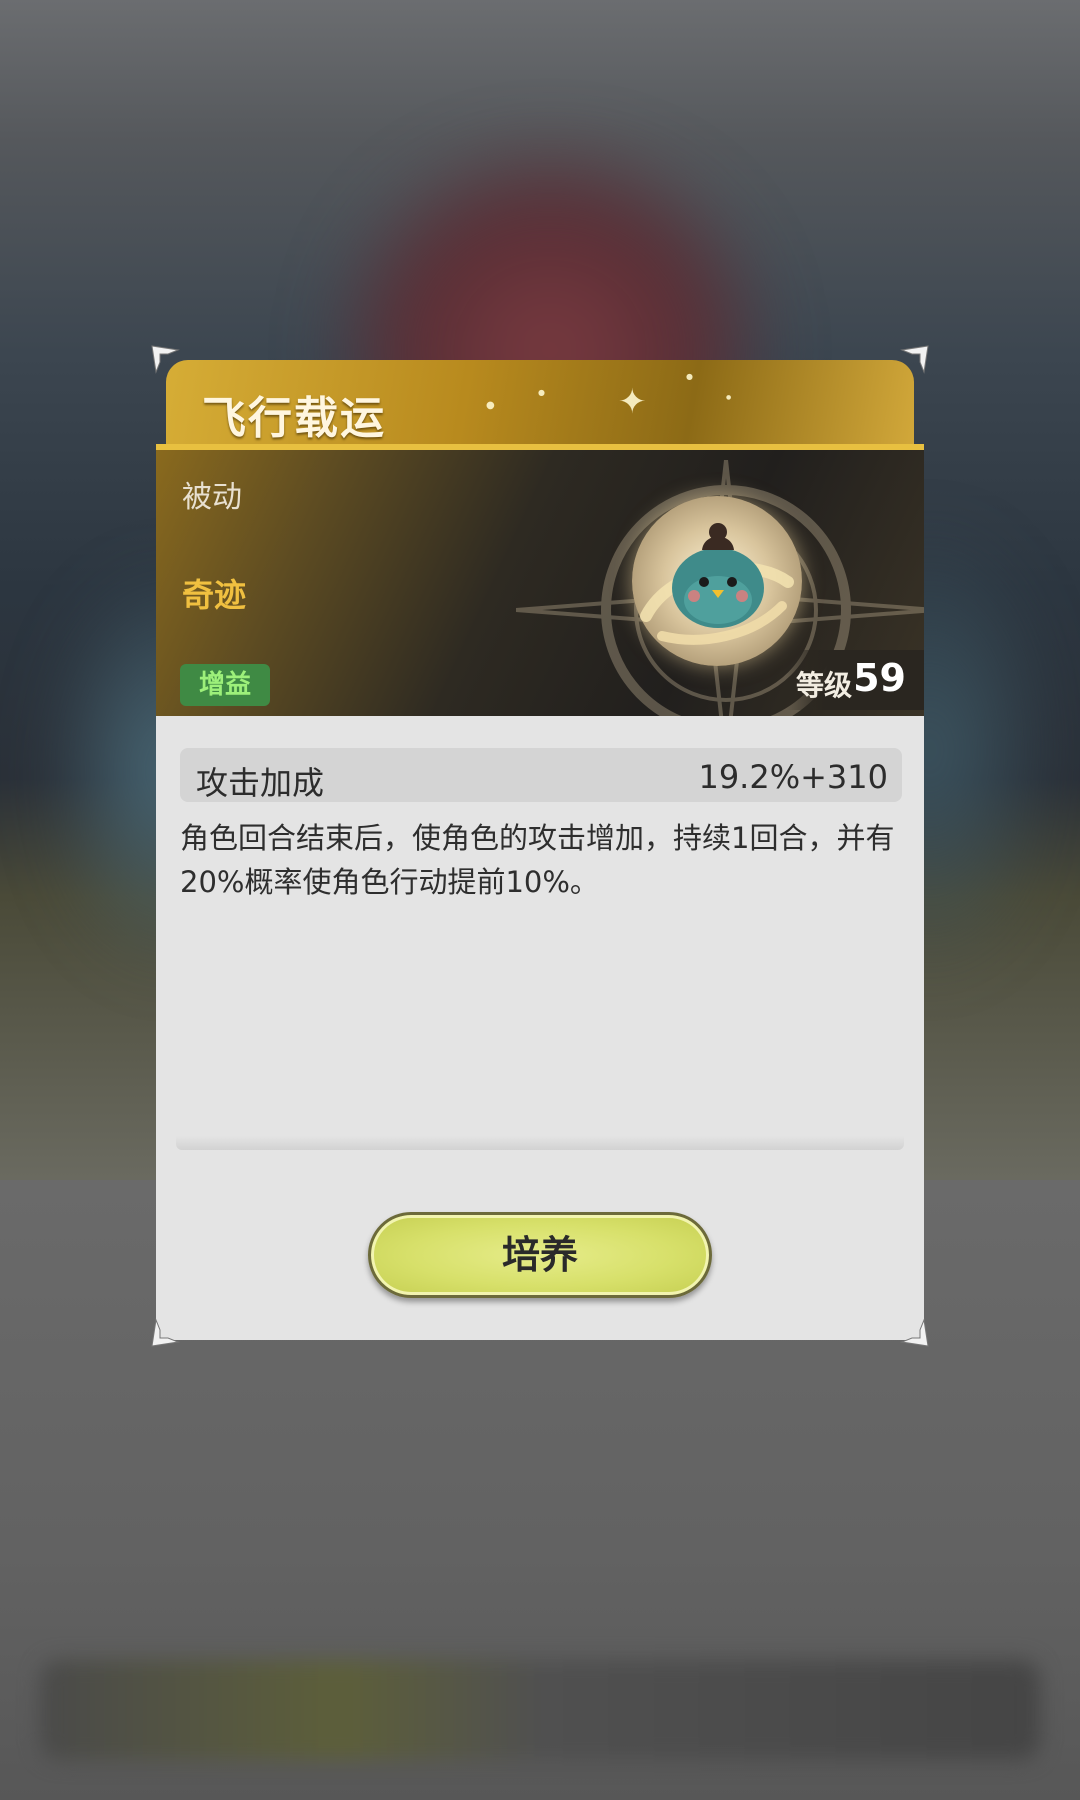 The width and height of the screenshot is (1080, 1800). I want to click on content-divider, so click(540, 1143).